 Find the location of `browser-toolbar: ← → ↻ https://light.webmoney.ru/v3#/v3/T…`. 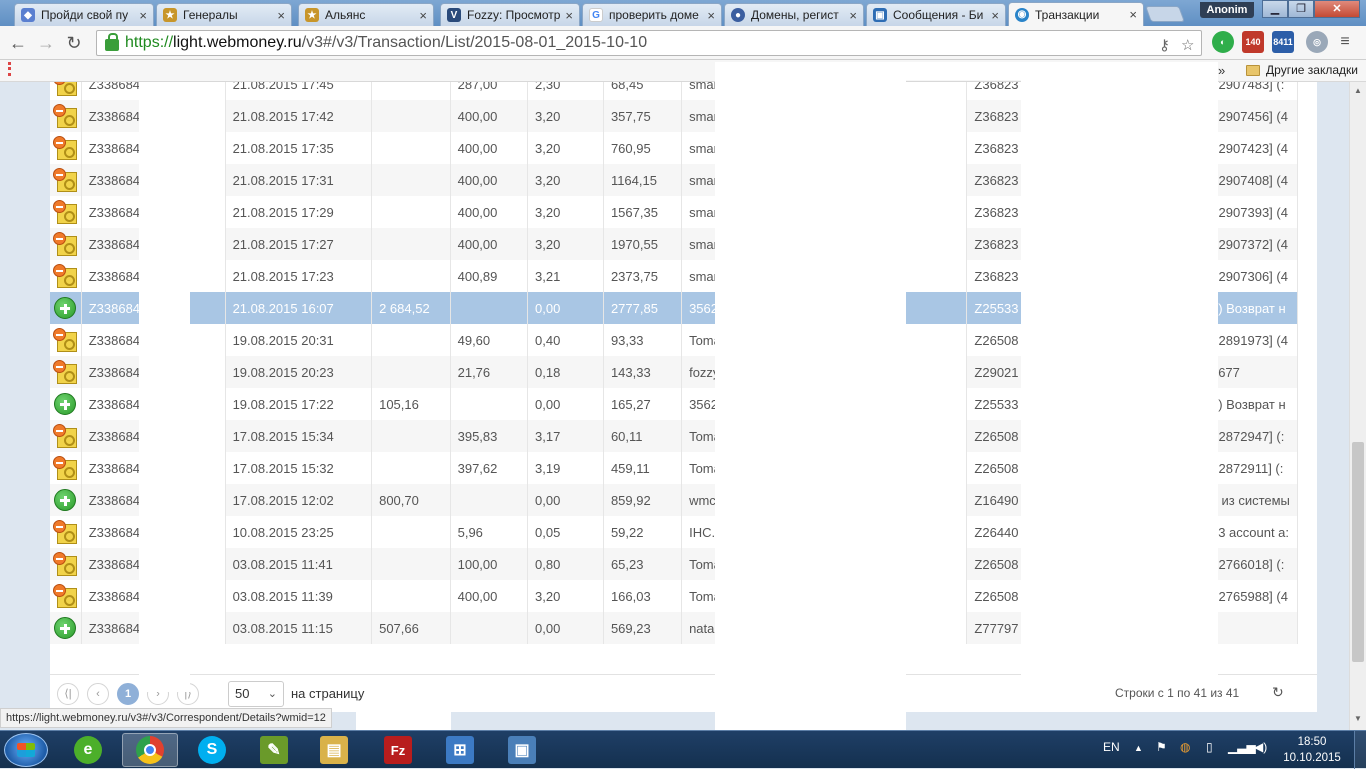

browser-toolbar: ← → ↻ https://light.webmoney.ru/v3#/v3/T… is located at coordinates (683, 43).